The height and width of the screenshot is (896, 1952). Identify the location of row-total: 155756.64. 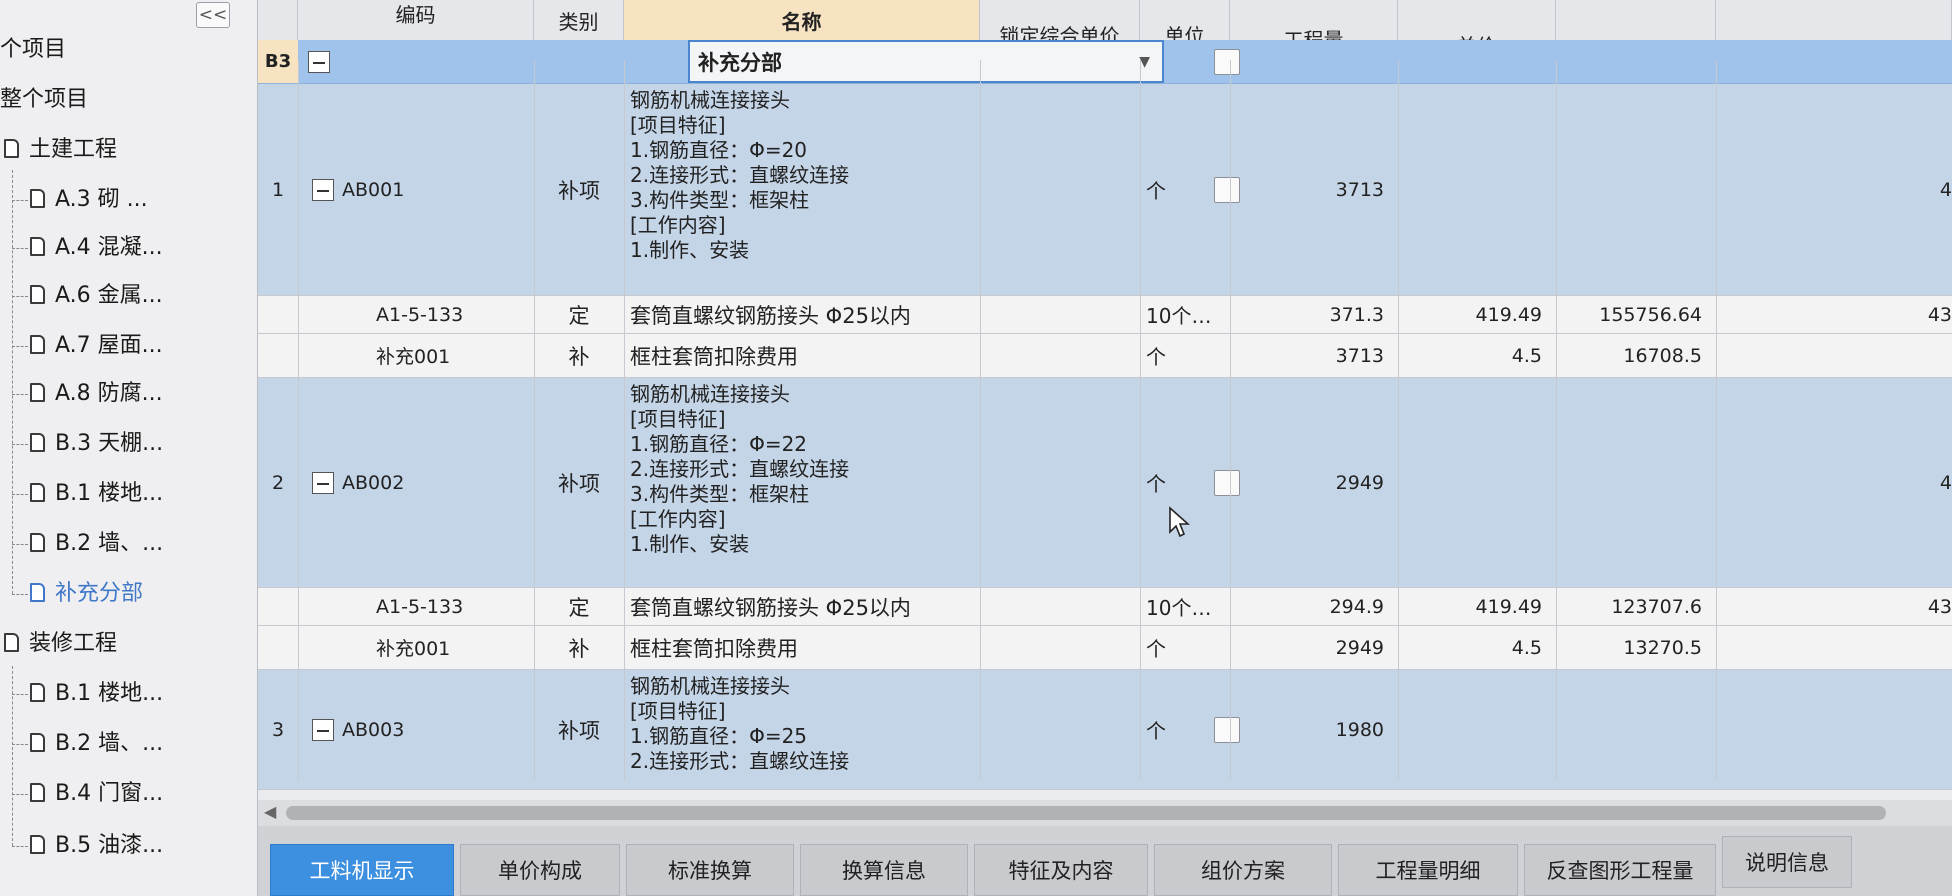
(1636, 314).